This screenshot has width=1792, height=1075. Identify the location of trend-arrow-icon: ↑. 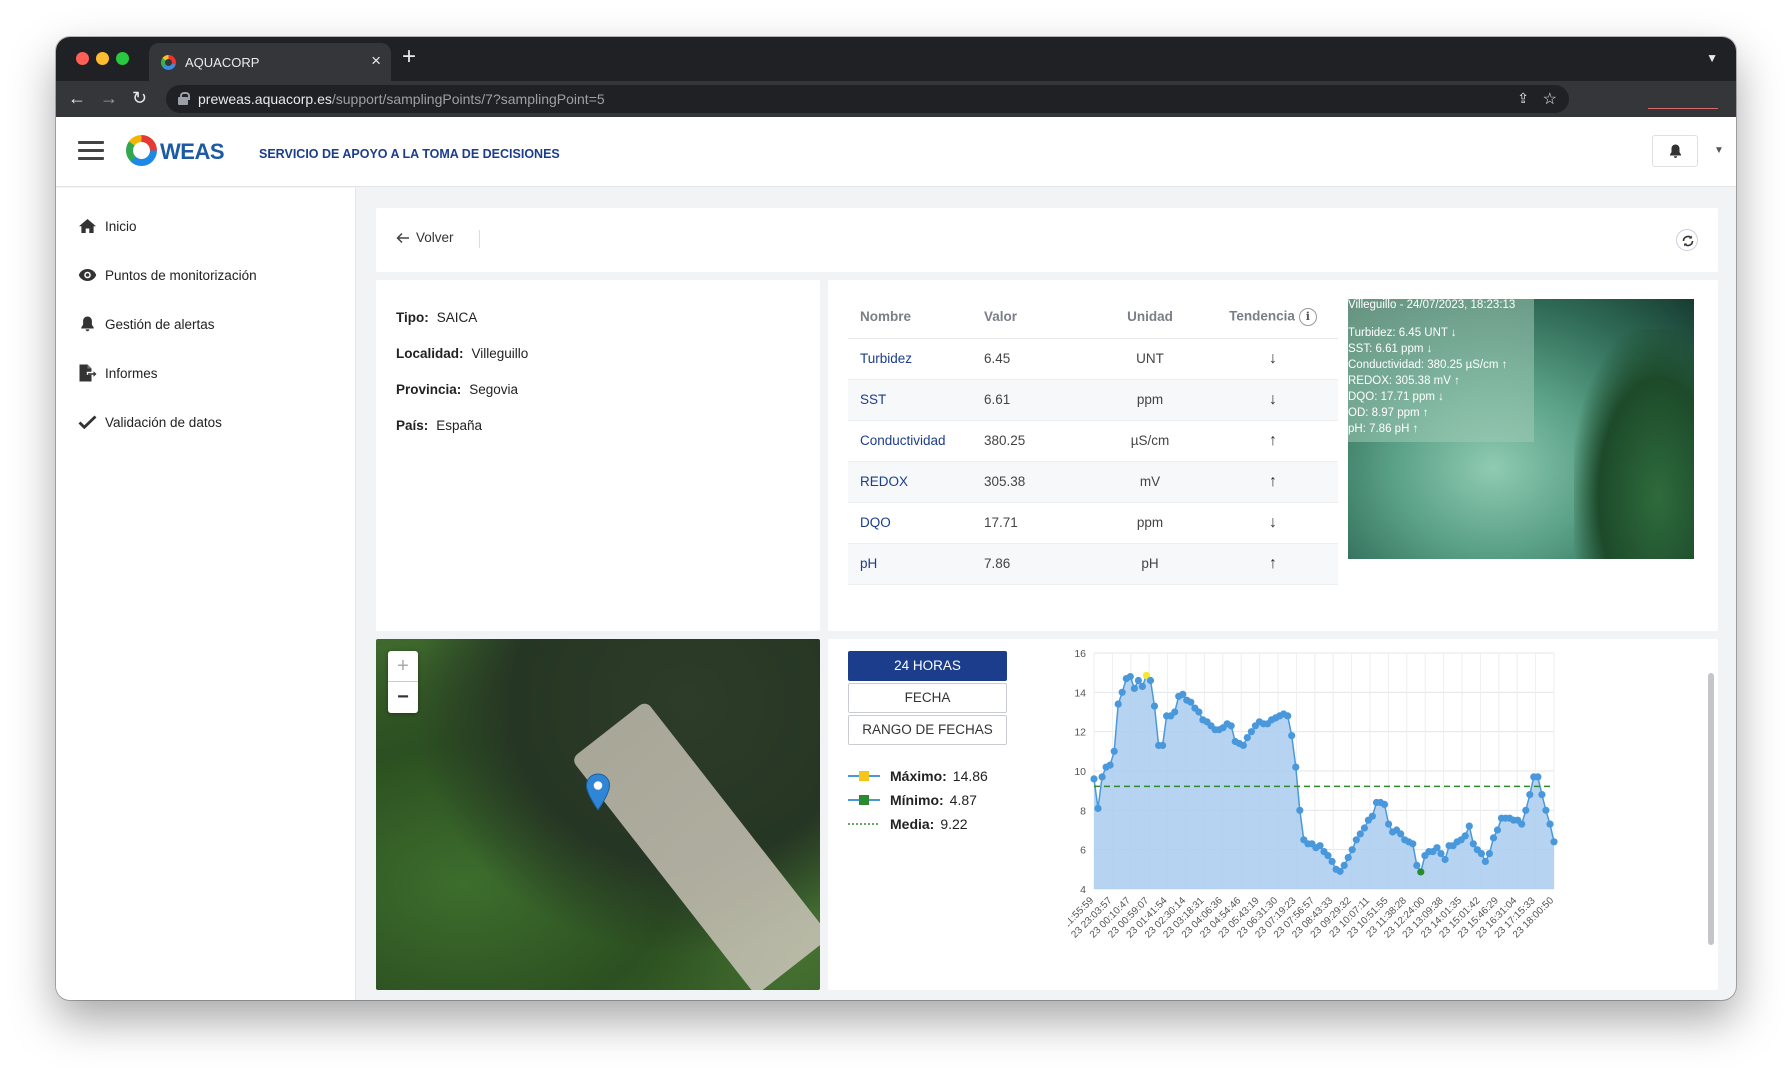
(1273, 563).